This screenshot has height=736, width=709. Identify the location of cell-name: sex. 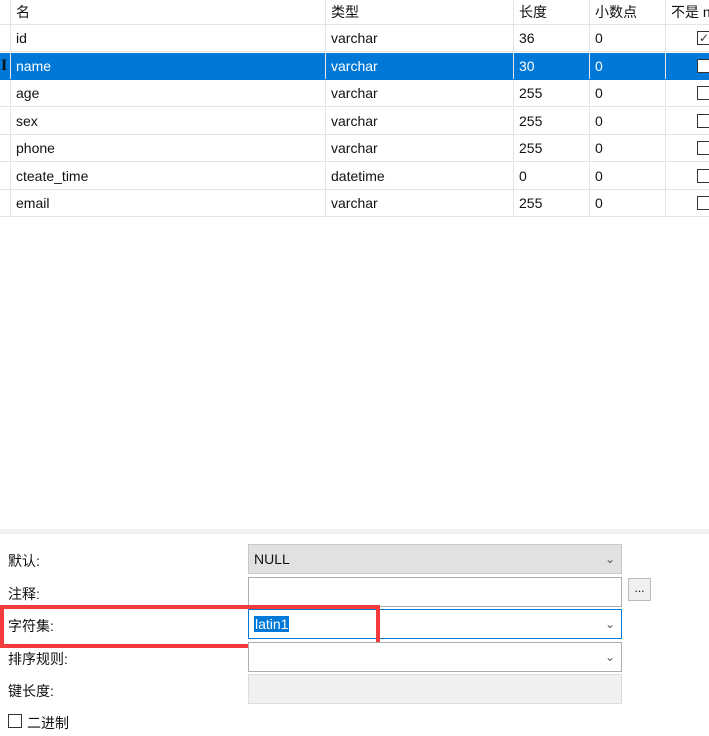
(167, 120).